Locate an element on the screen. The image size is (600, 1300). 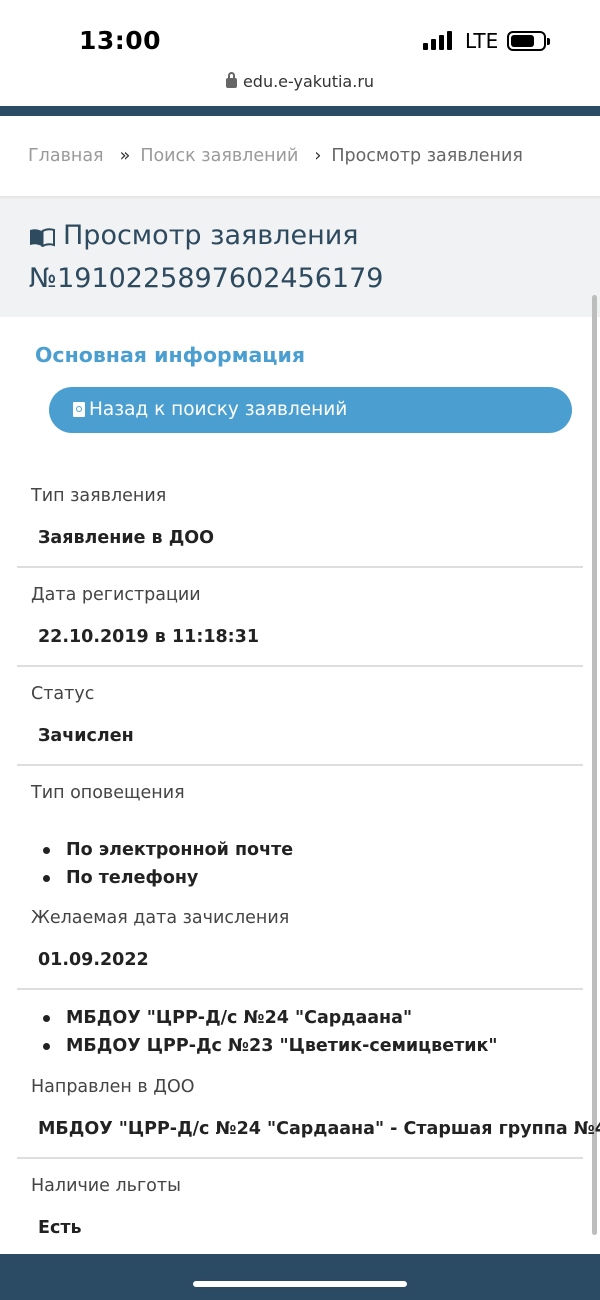
field-label-status: Статус is located at coordinates (63, 694).